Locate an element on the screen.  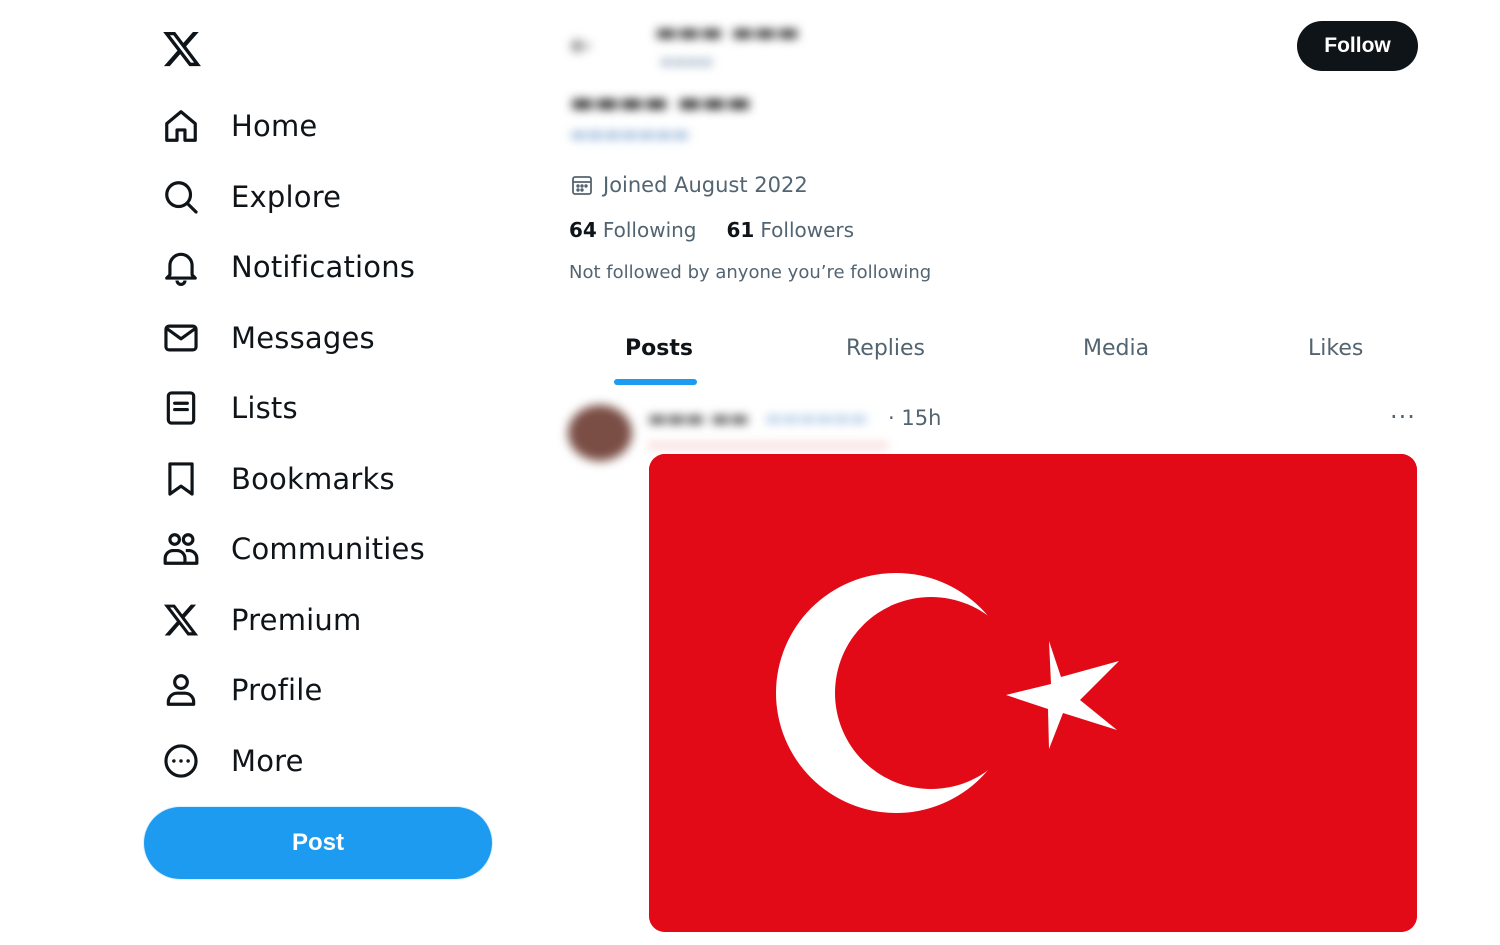
follow-button: Follow is located at coordinates (1357, 46).